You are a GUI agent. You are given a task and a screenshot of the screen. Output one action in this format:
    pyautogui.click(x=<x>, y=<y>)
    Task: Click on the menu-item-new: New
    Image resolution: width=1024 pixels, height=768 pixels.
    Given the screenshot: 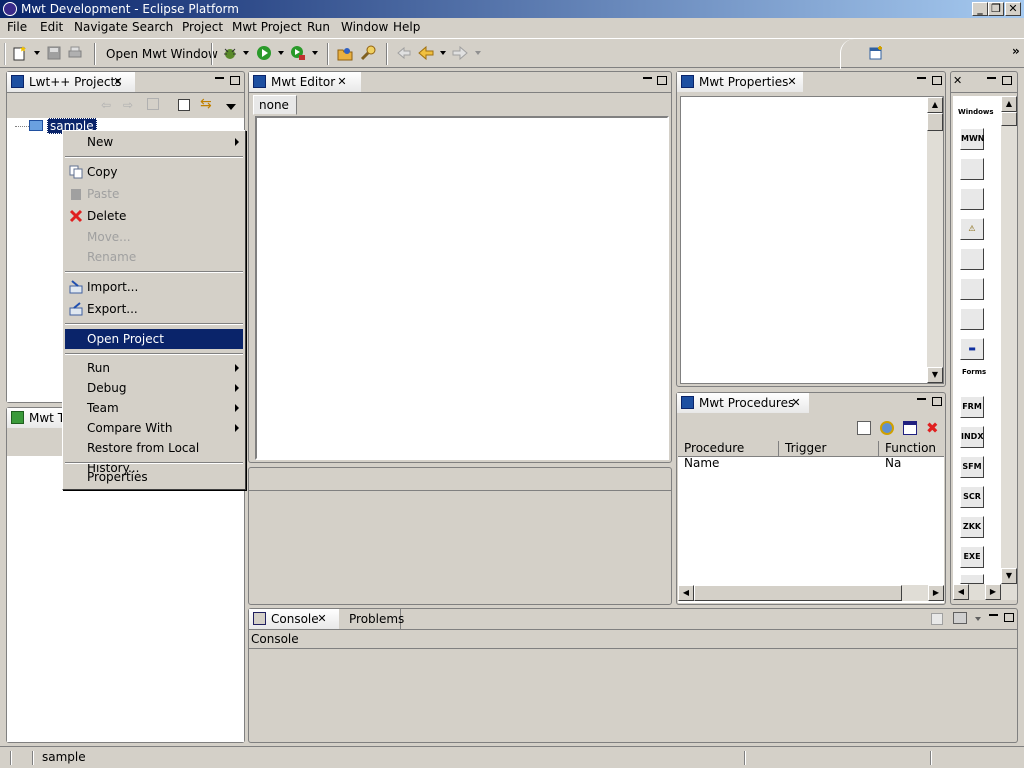 What is the action you would take?
    pyautogui.click(x=154, y=142)
    